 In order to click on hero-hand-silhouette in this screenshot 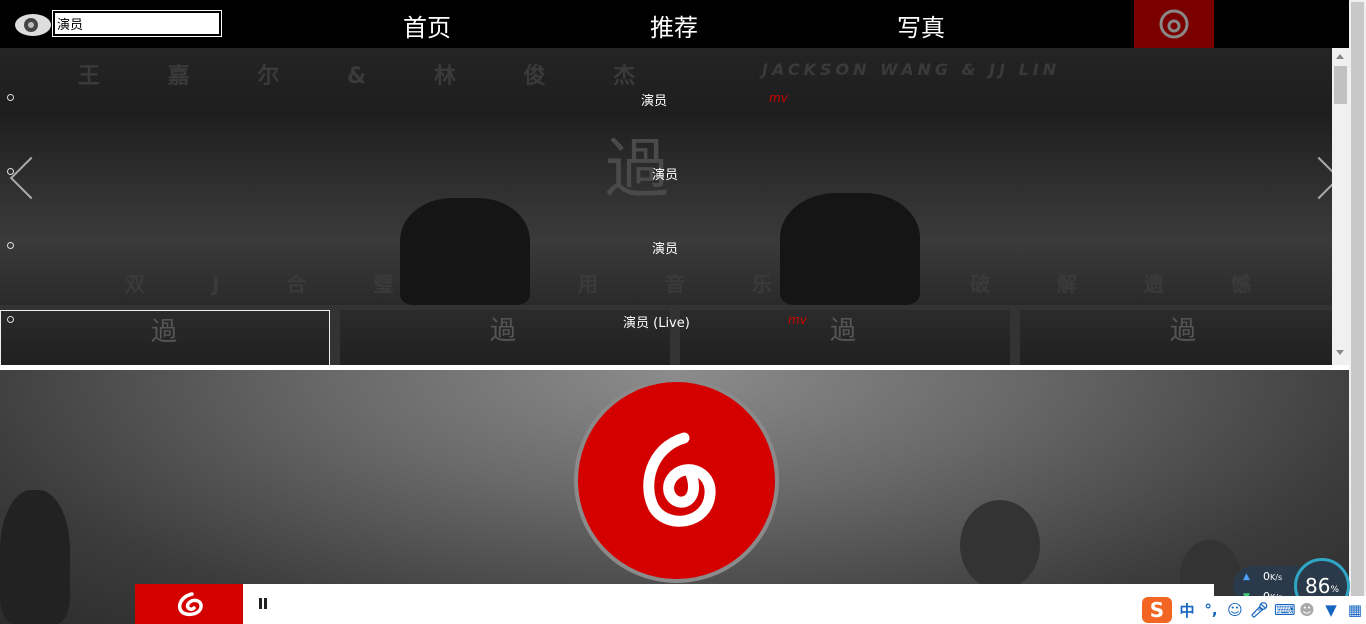, I will do `click(35, 557)`.